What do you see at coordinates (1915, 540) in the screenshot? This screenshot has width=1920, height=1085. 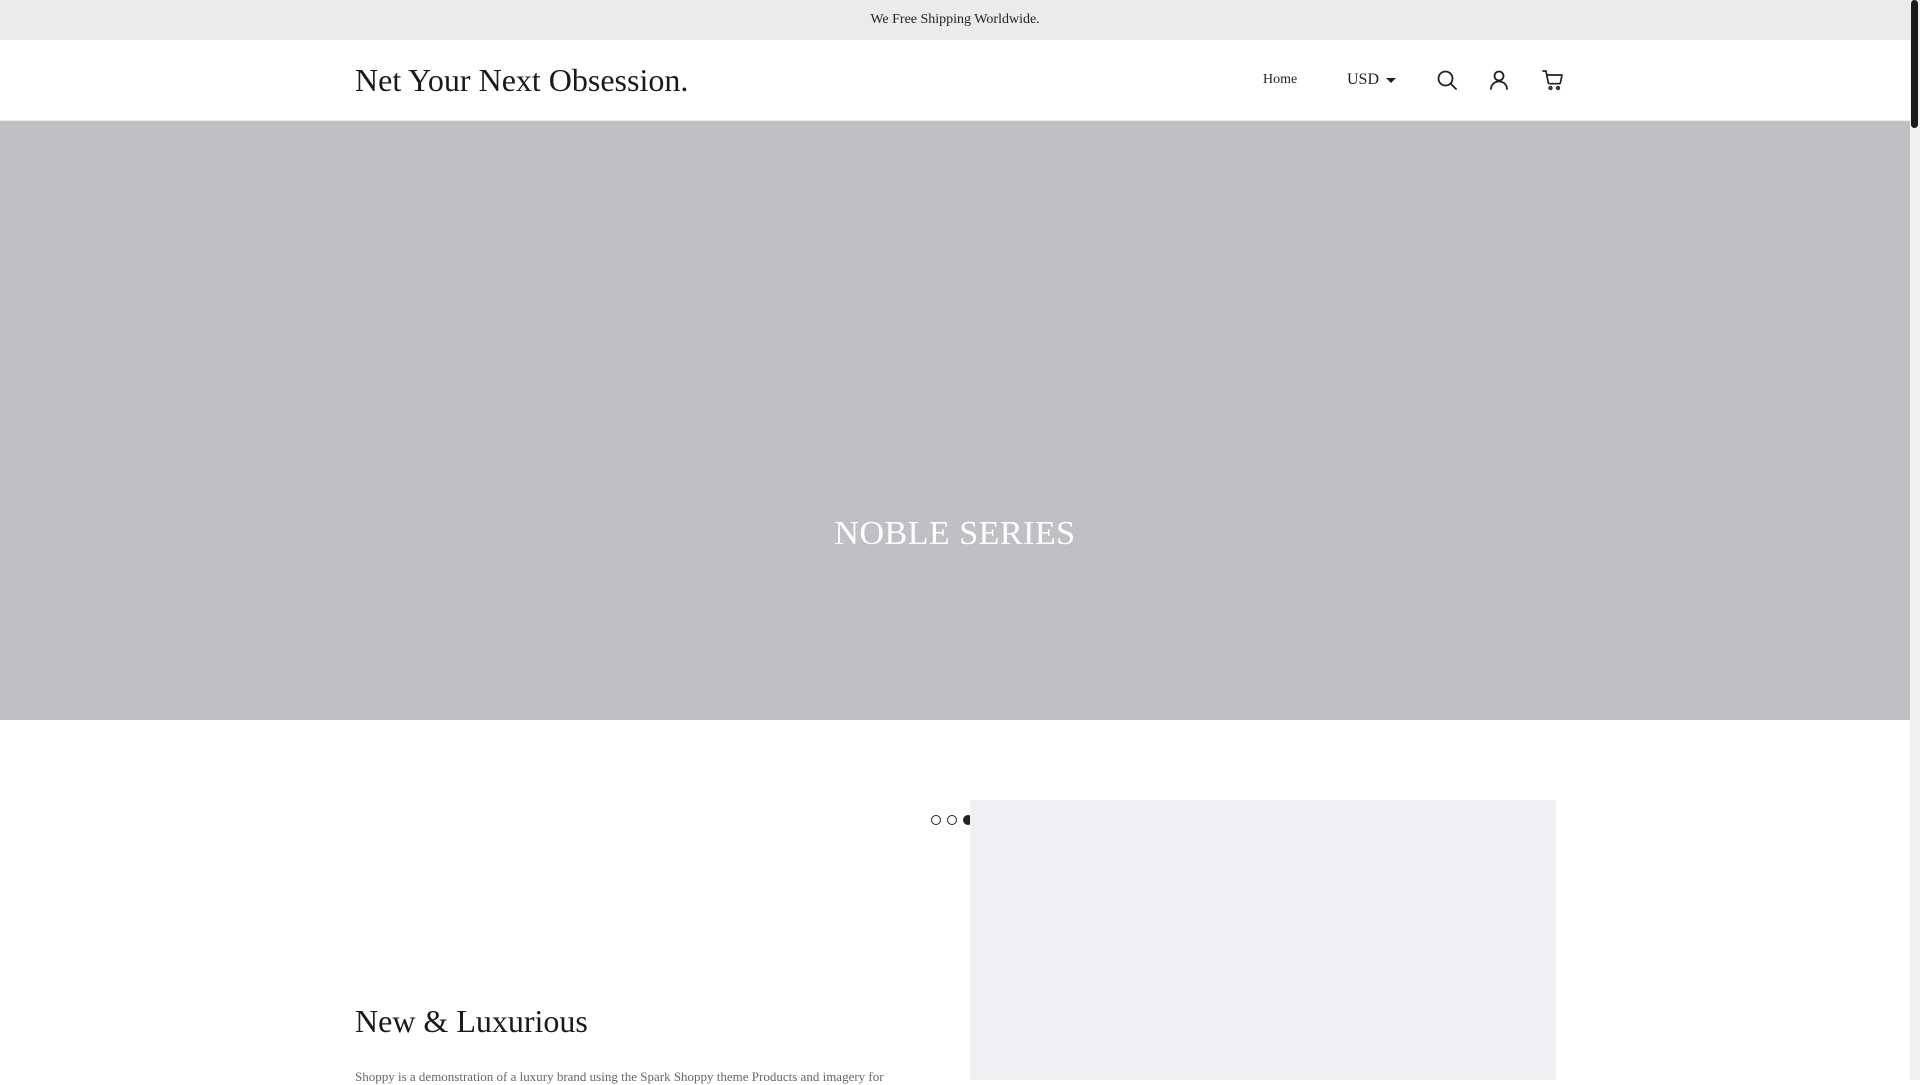 I see `scrollbar-track` at bounding box center [1915, 540].